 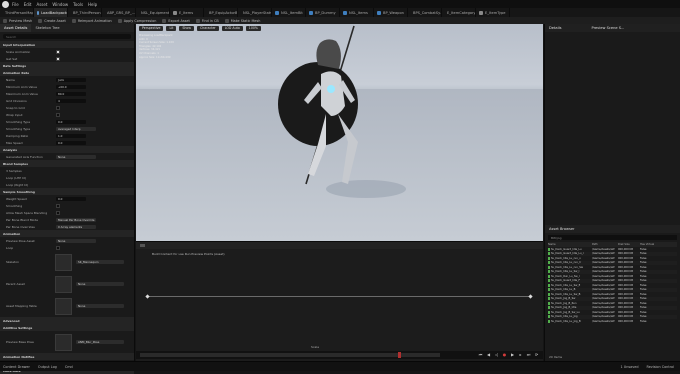 What do you see at coordinates (92, 4) in the screenshot?
I see `menu-item-help: Help` at bounding box center [92, 4].